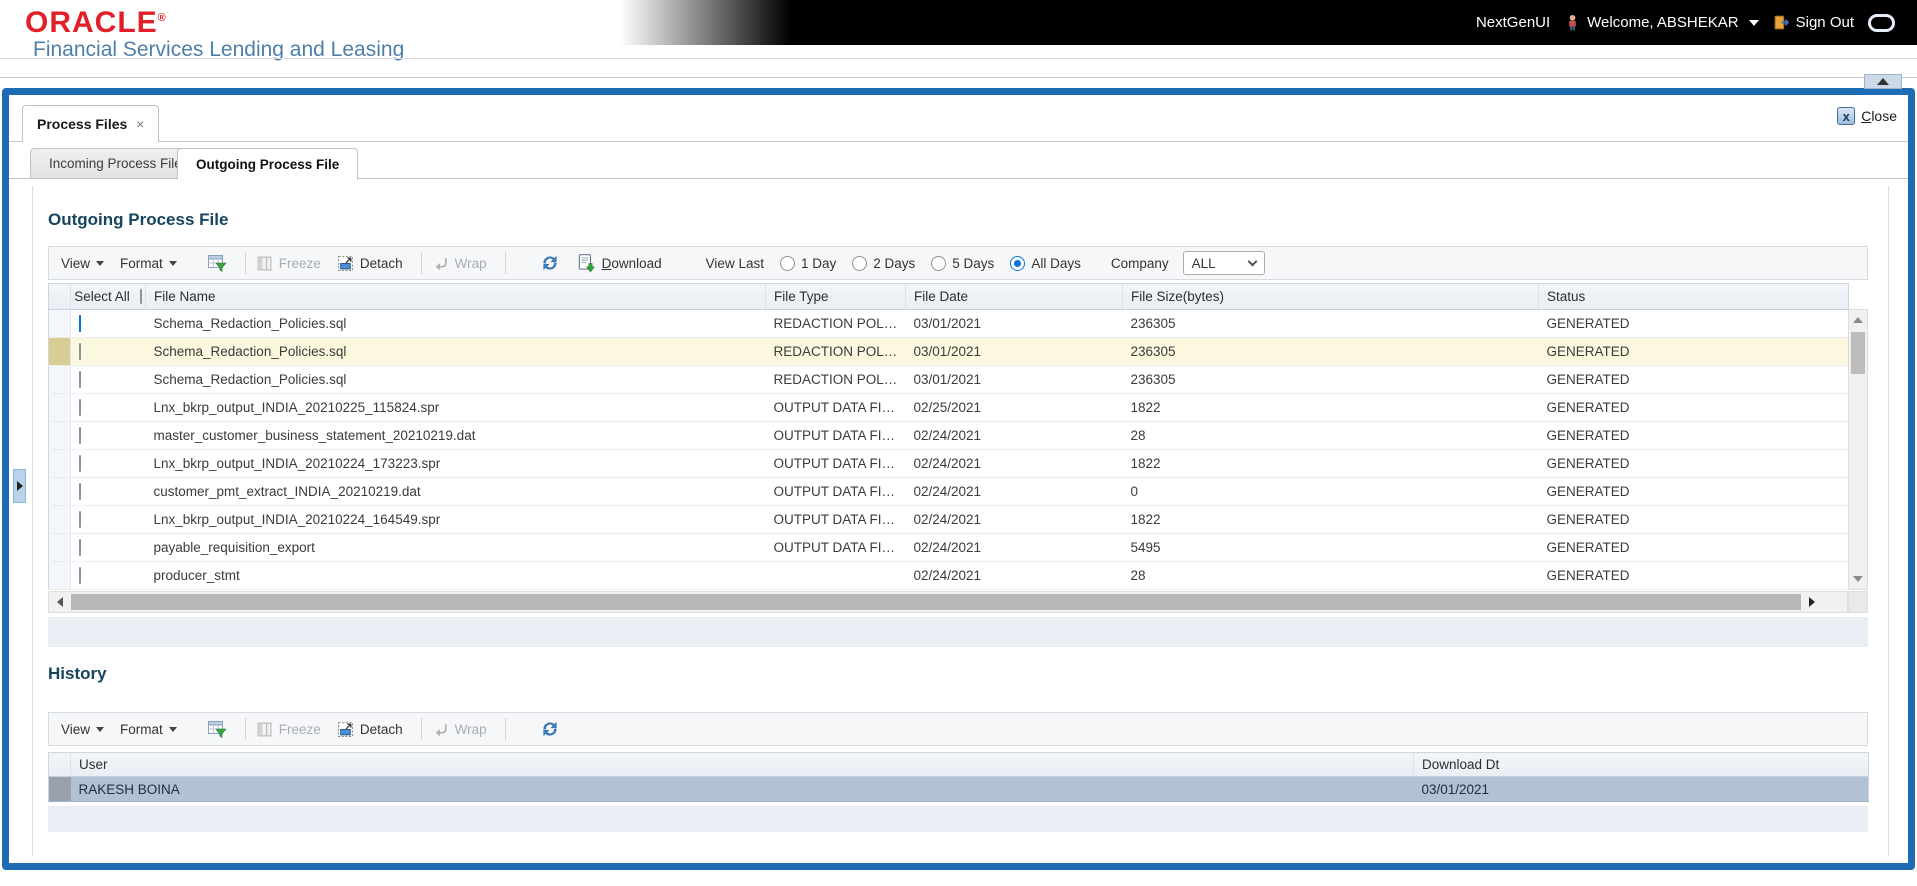 This screenshot has width=1917, height=886. Describe the element at coordinates (1881, 22) in the screenshot. I see `session-indicator-icon` at that location.